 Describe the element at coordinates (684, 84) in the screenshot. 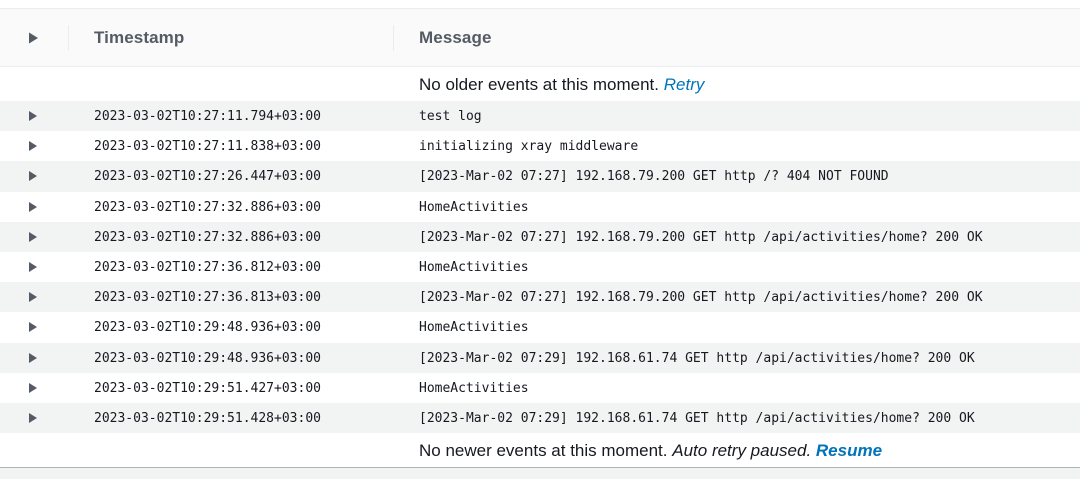

I see `retry-link: Retry` at that location.